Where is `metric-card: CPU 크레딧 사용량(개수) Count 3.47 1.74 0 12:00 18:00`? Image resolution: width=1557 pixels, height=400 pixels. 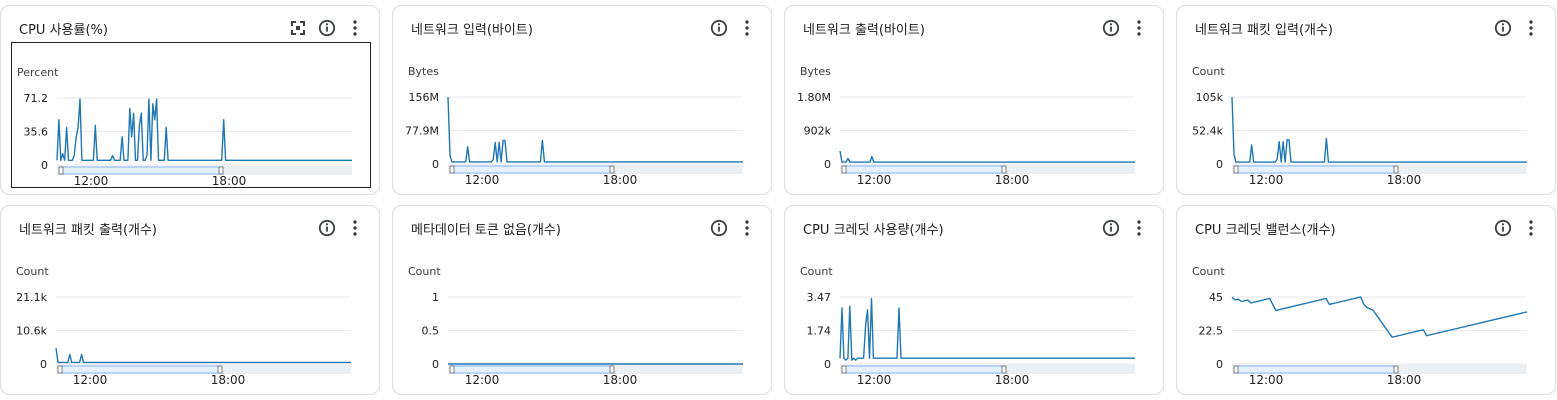
metric-card: CPU 크레딧 사용량(개수) Count 3.47 1.74 0 12:00 18:00 is located at coordinates (974, 300).